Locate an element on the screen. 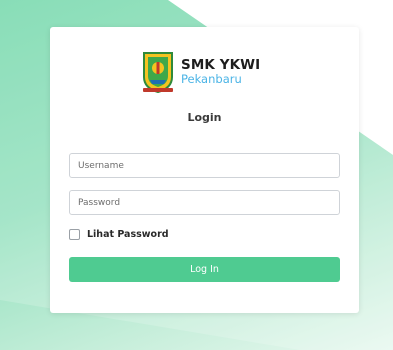 The image size is (393, 350). show-password-row: Lihat Password is located at coordinates (119, 234).